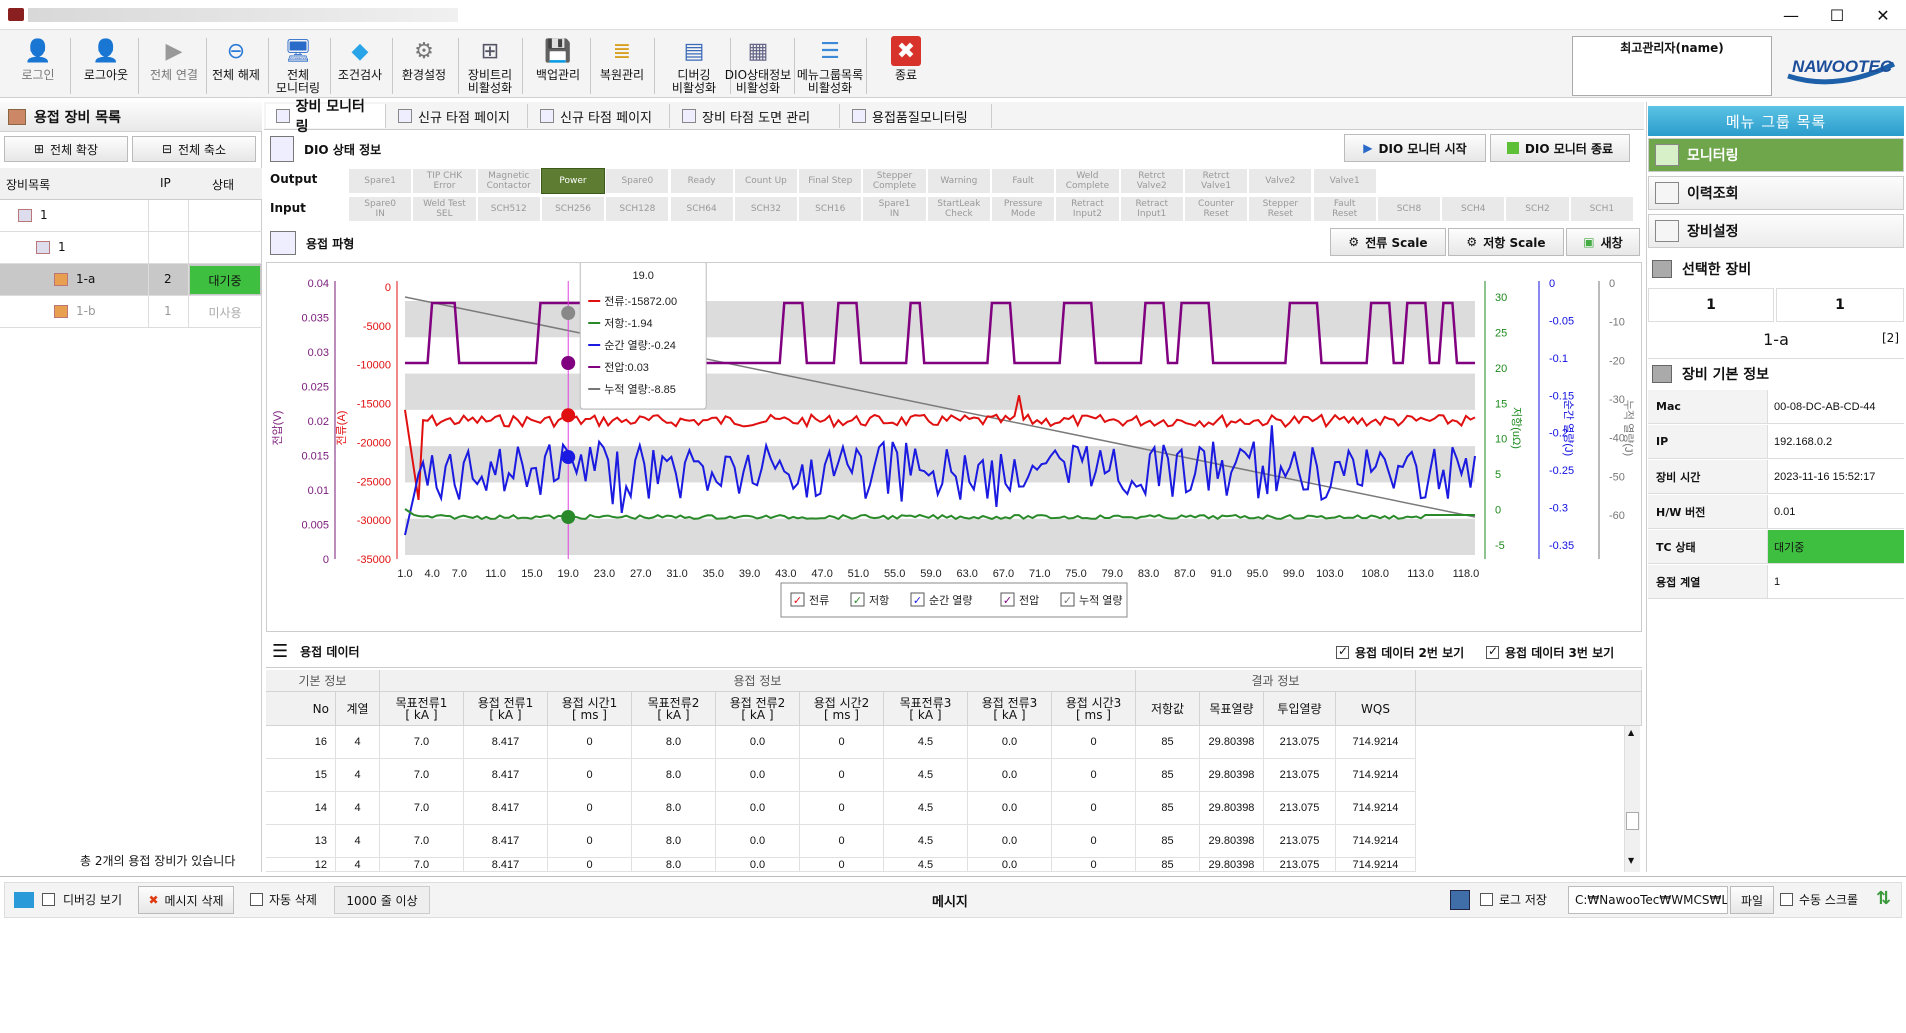 Image resolution: width=1906 pixels, height=1033 pixels. I want to click on scroll-down-icon: ▼, so click(1631, 860).